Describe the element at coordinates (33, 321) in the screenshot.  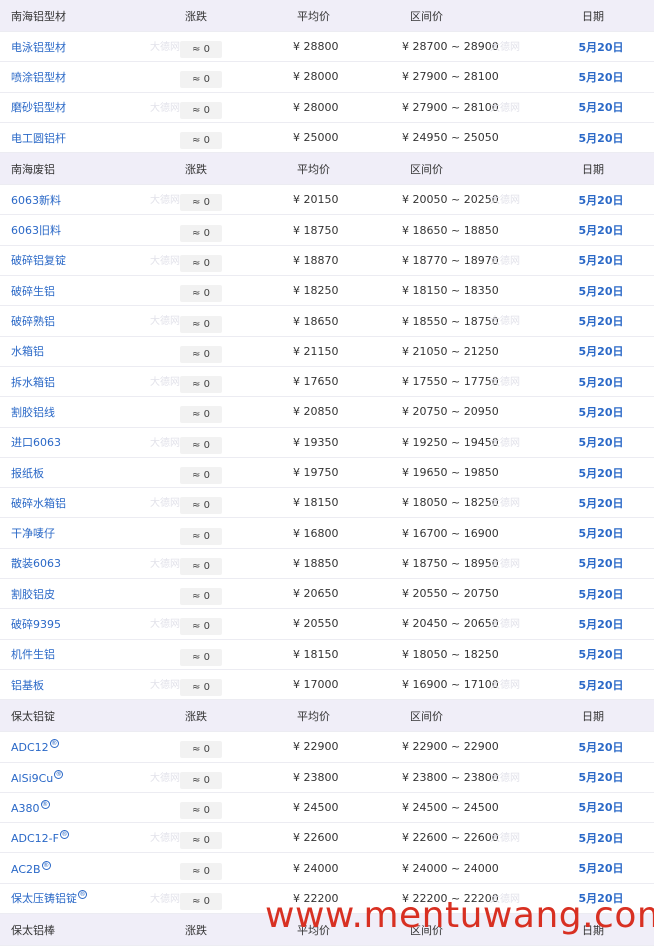
I see `product-link: 破碎熟铝` at that location.